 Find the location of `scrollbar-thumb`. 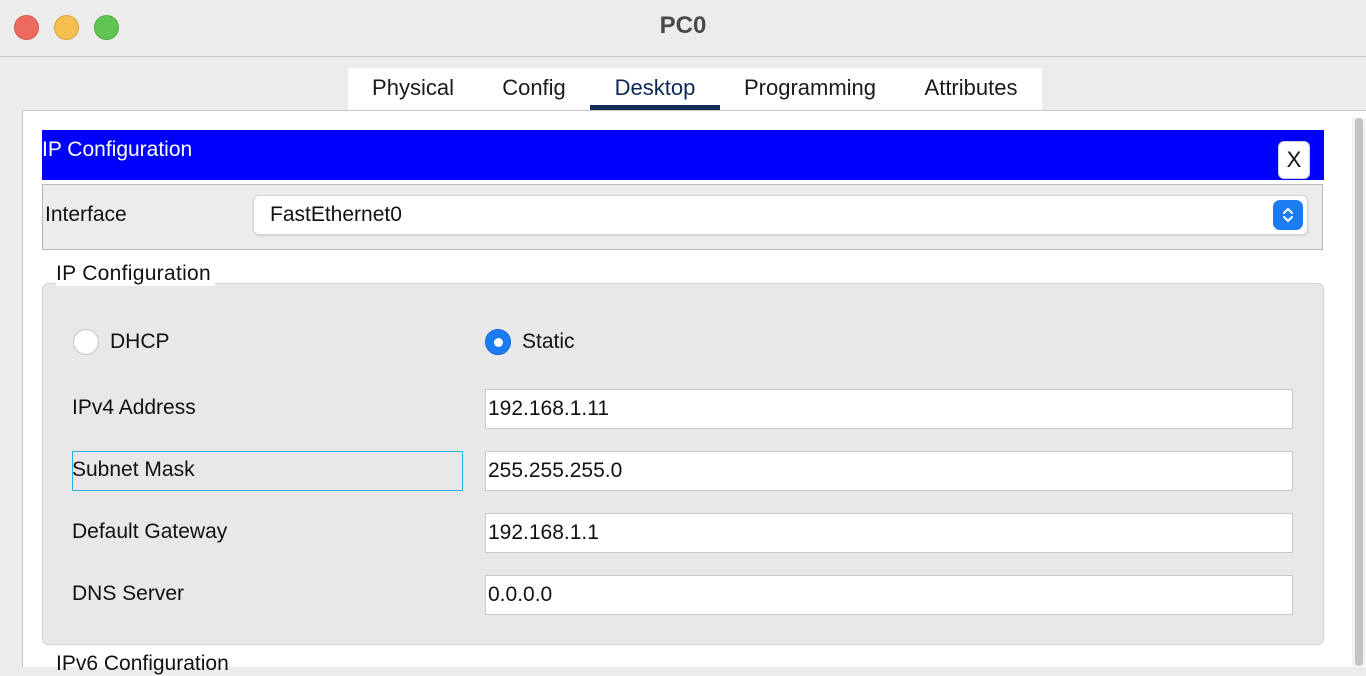

scrollbar-thumb is located at coordinates (1359, 392).